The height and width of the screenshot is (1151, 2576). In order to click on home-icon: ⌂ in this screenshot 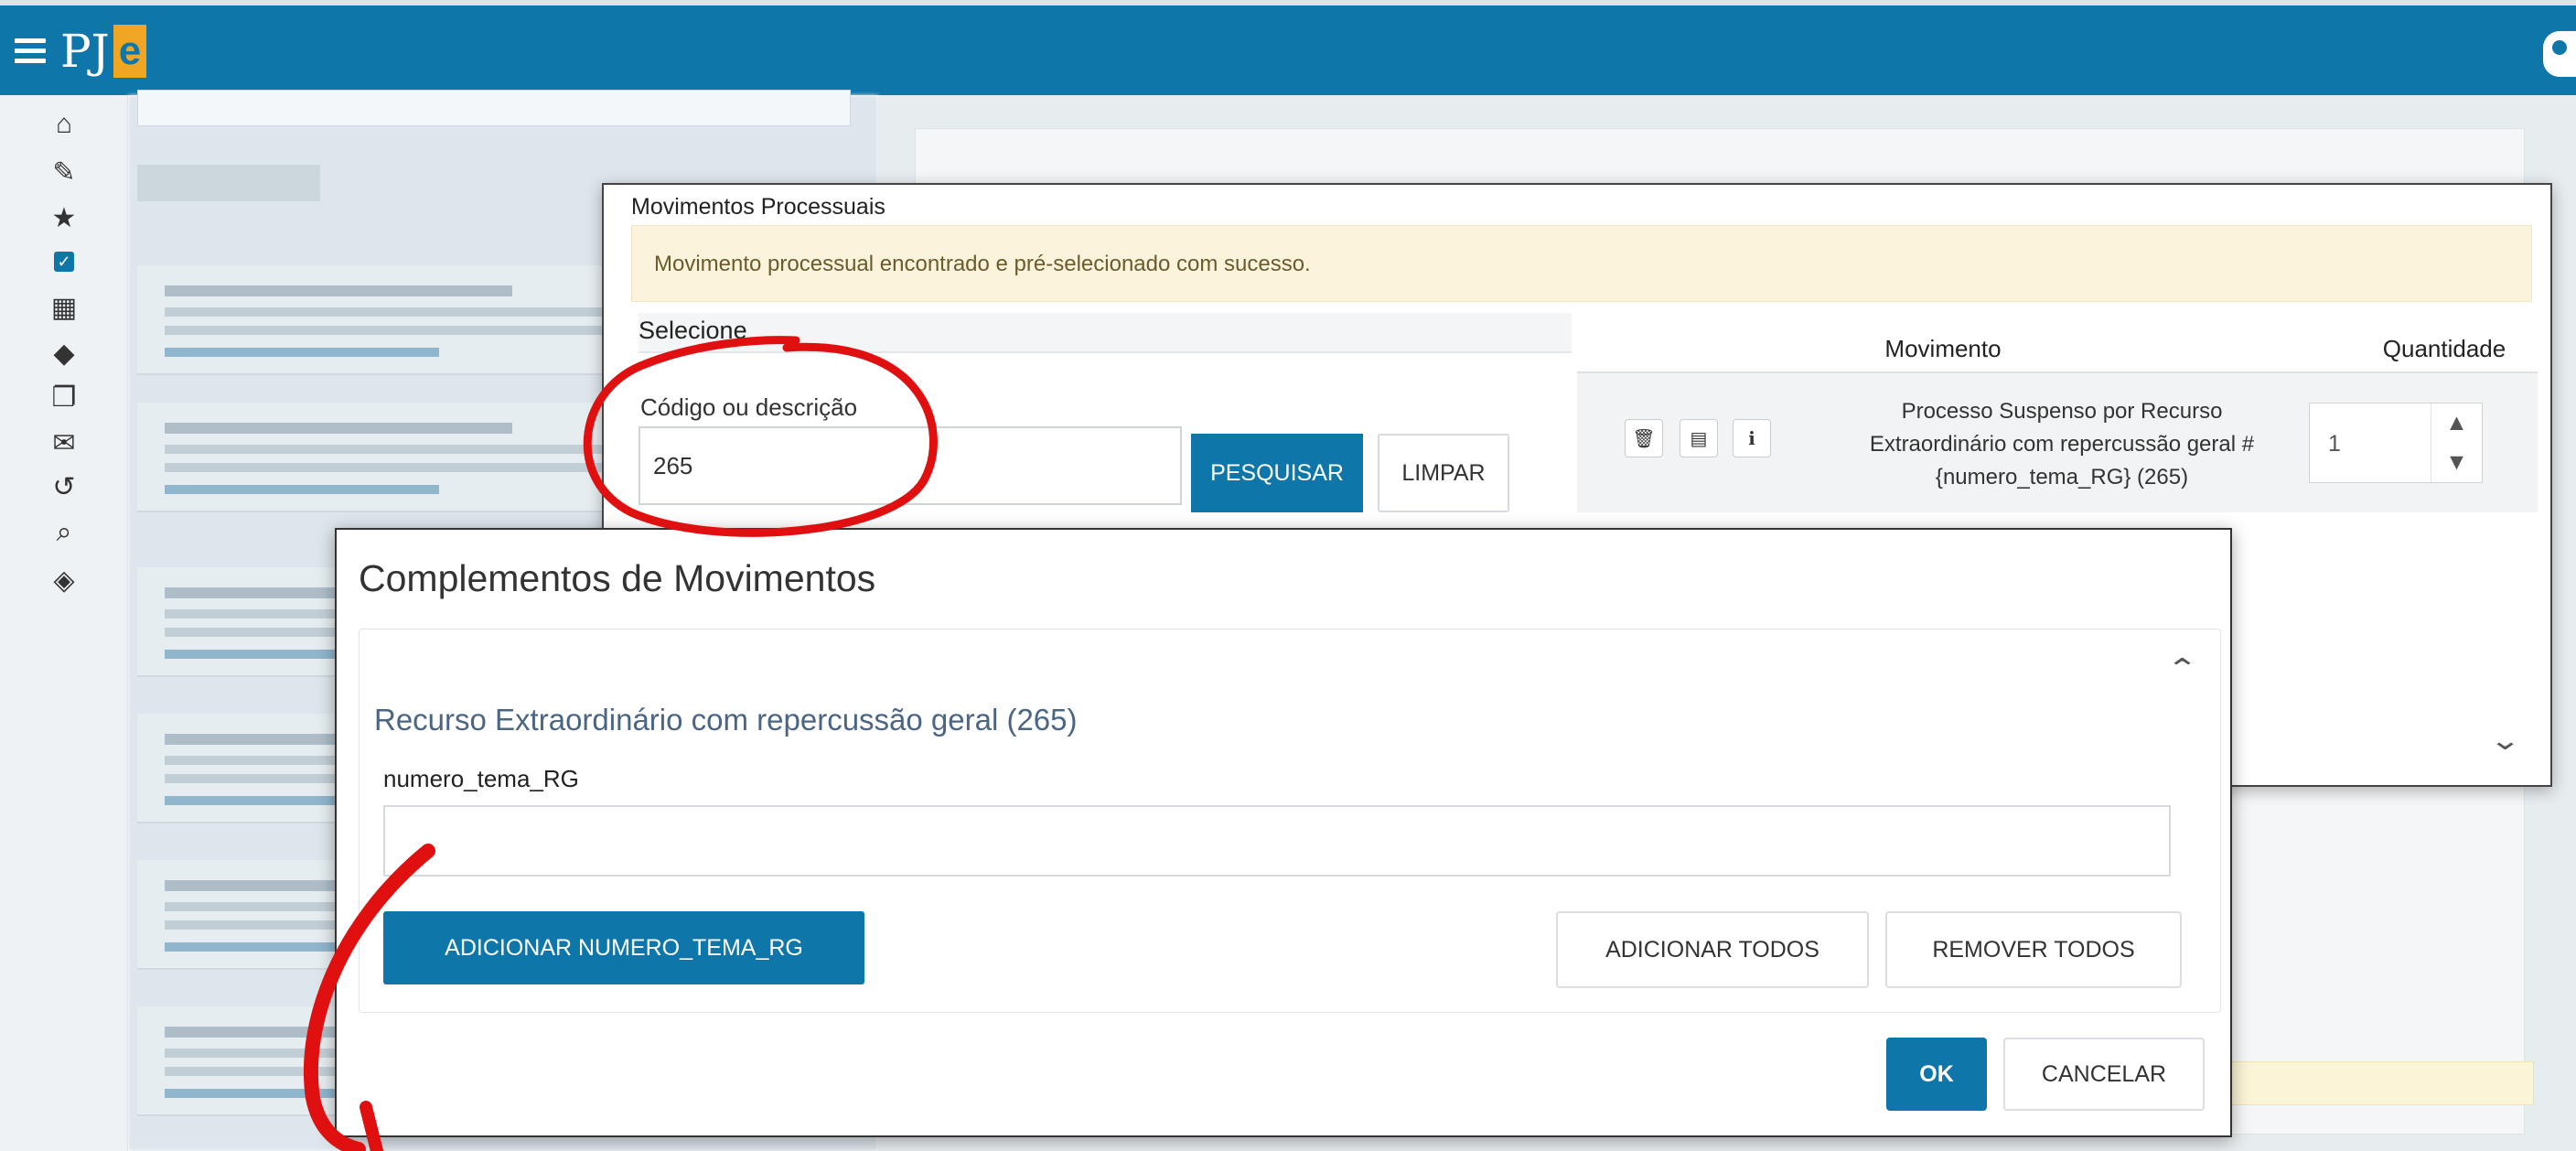, I will do `click(64, 124)`.